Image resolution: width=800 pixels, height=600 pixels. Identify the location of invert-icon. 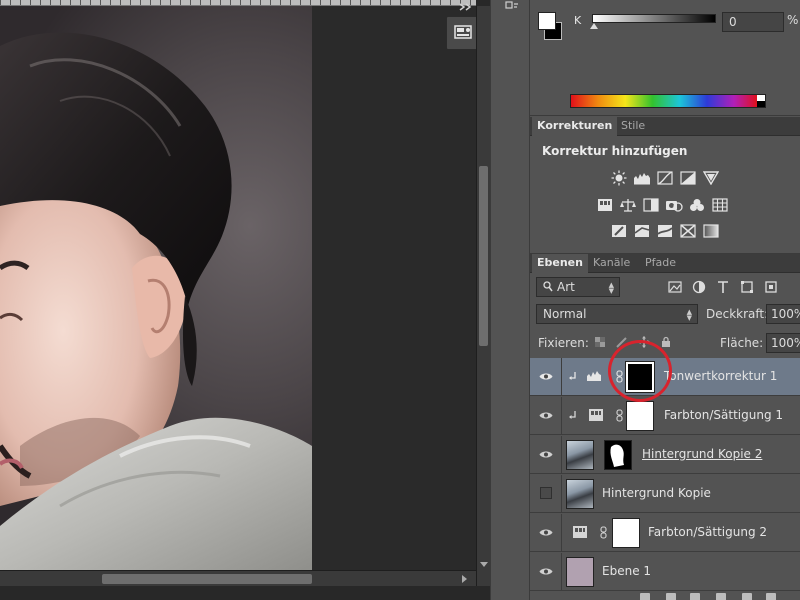
(619, 231).